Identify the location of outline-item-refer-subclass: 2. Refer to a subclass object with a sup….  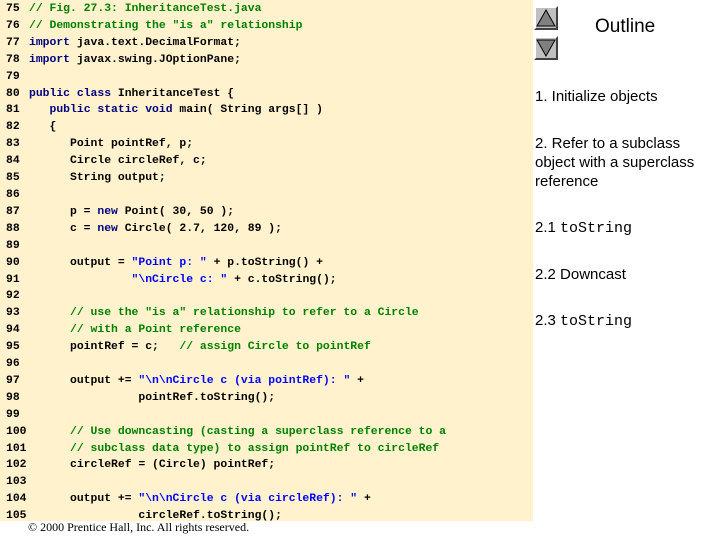
(615, 162).